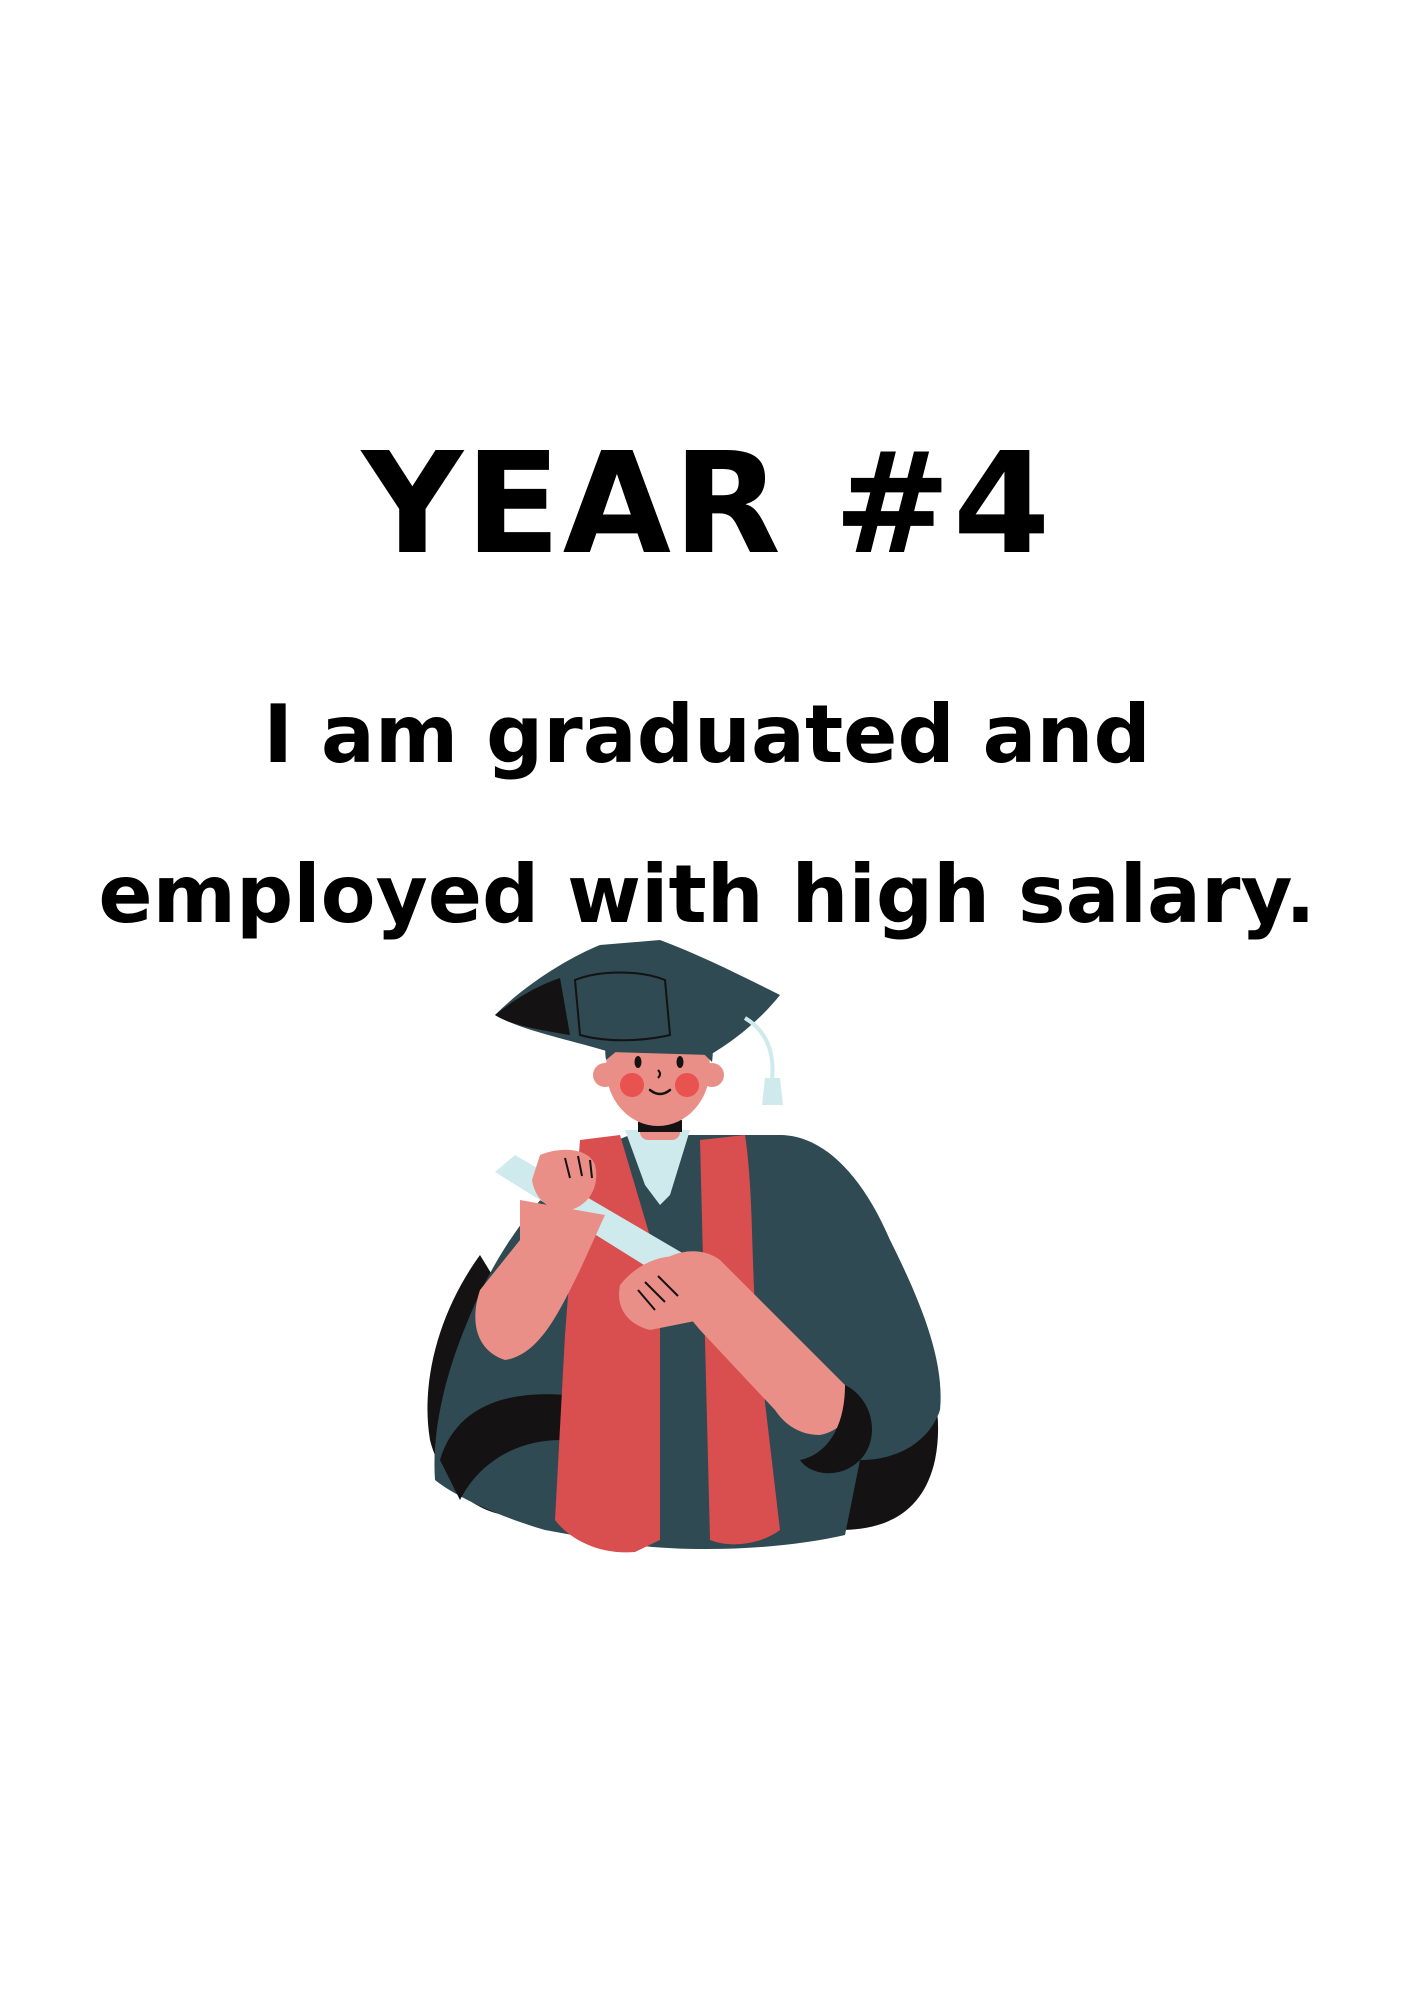 The width and height of the screenshot is (1414, 2000). What do you see at coordinates (605, 1075) in the screenshot?
I see `ear-left` at bounding box center [605, 1075].